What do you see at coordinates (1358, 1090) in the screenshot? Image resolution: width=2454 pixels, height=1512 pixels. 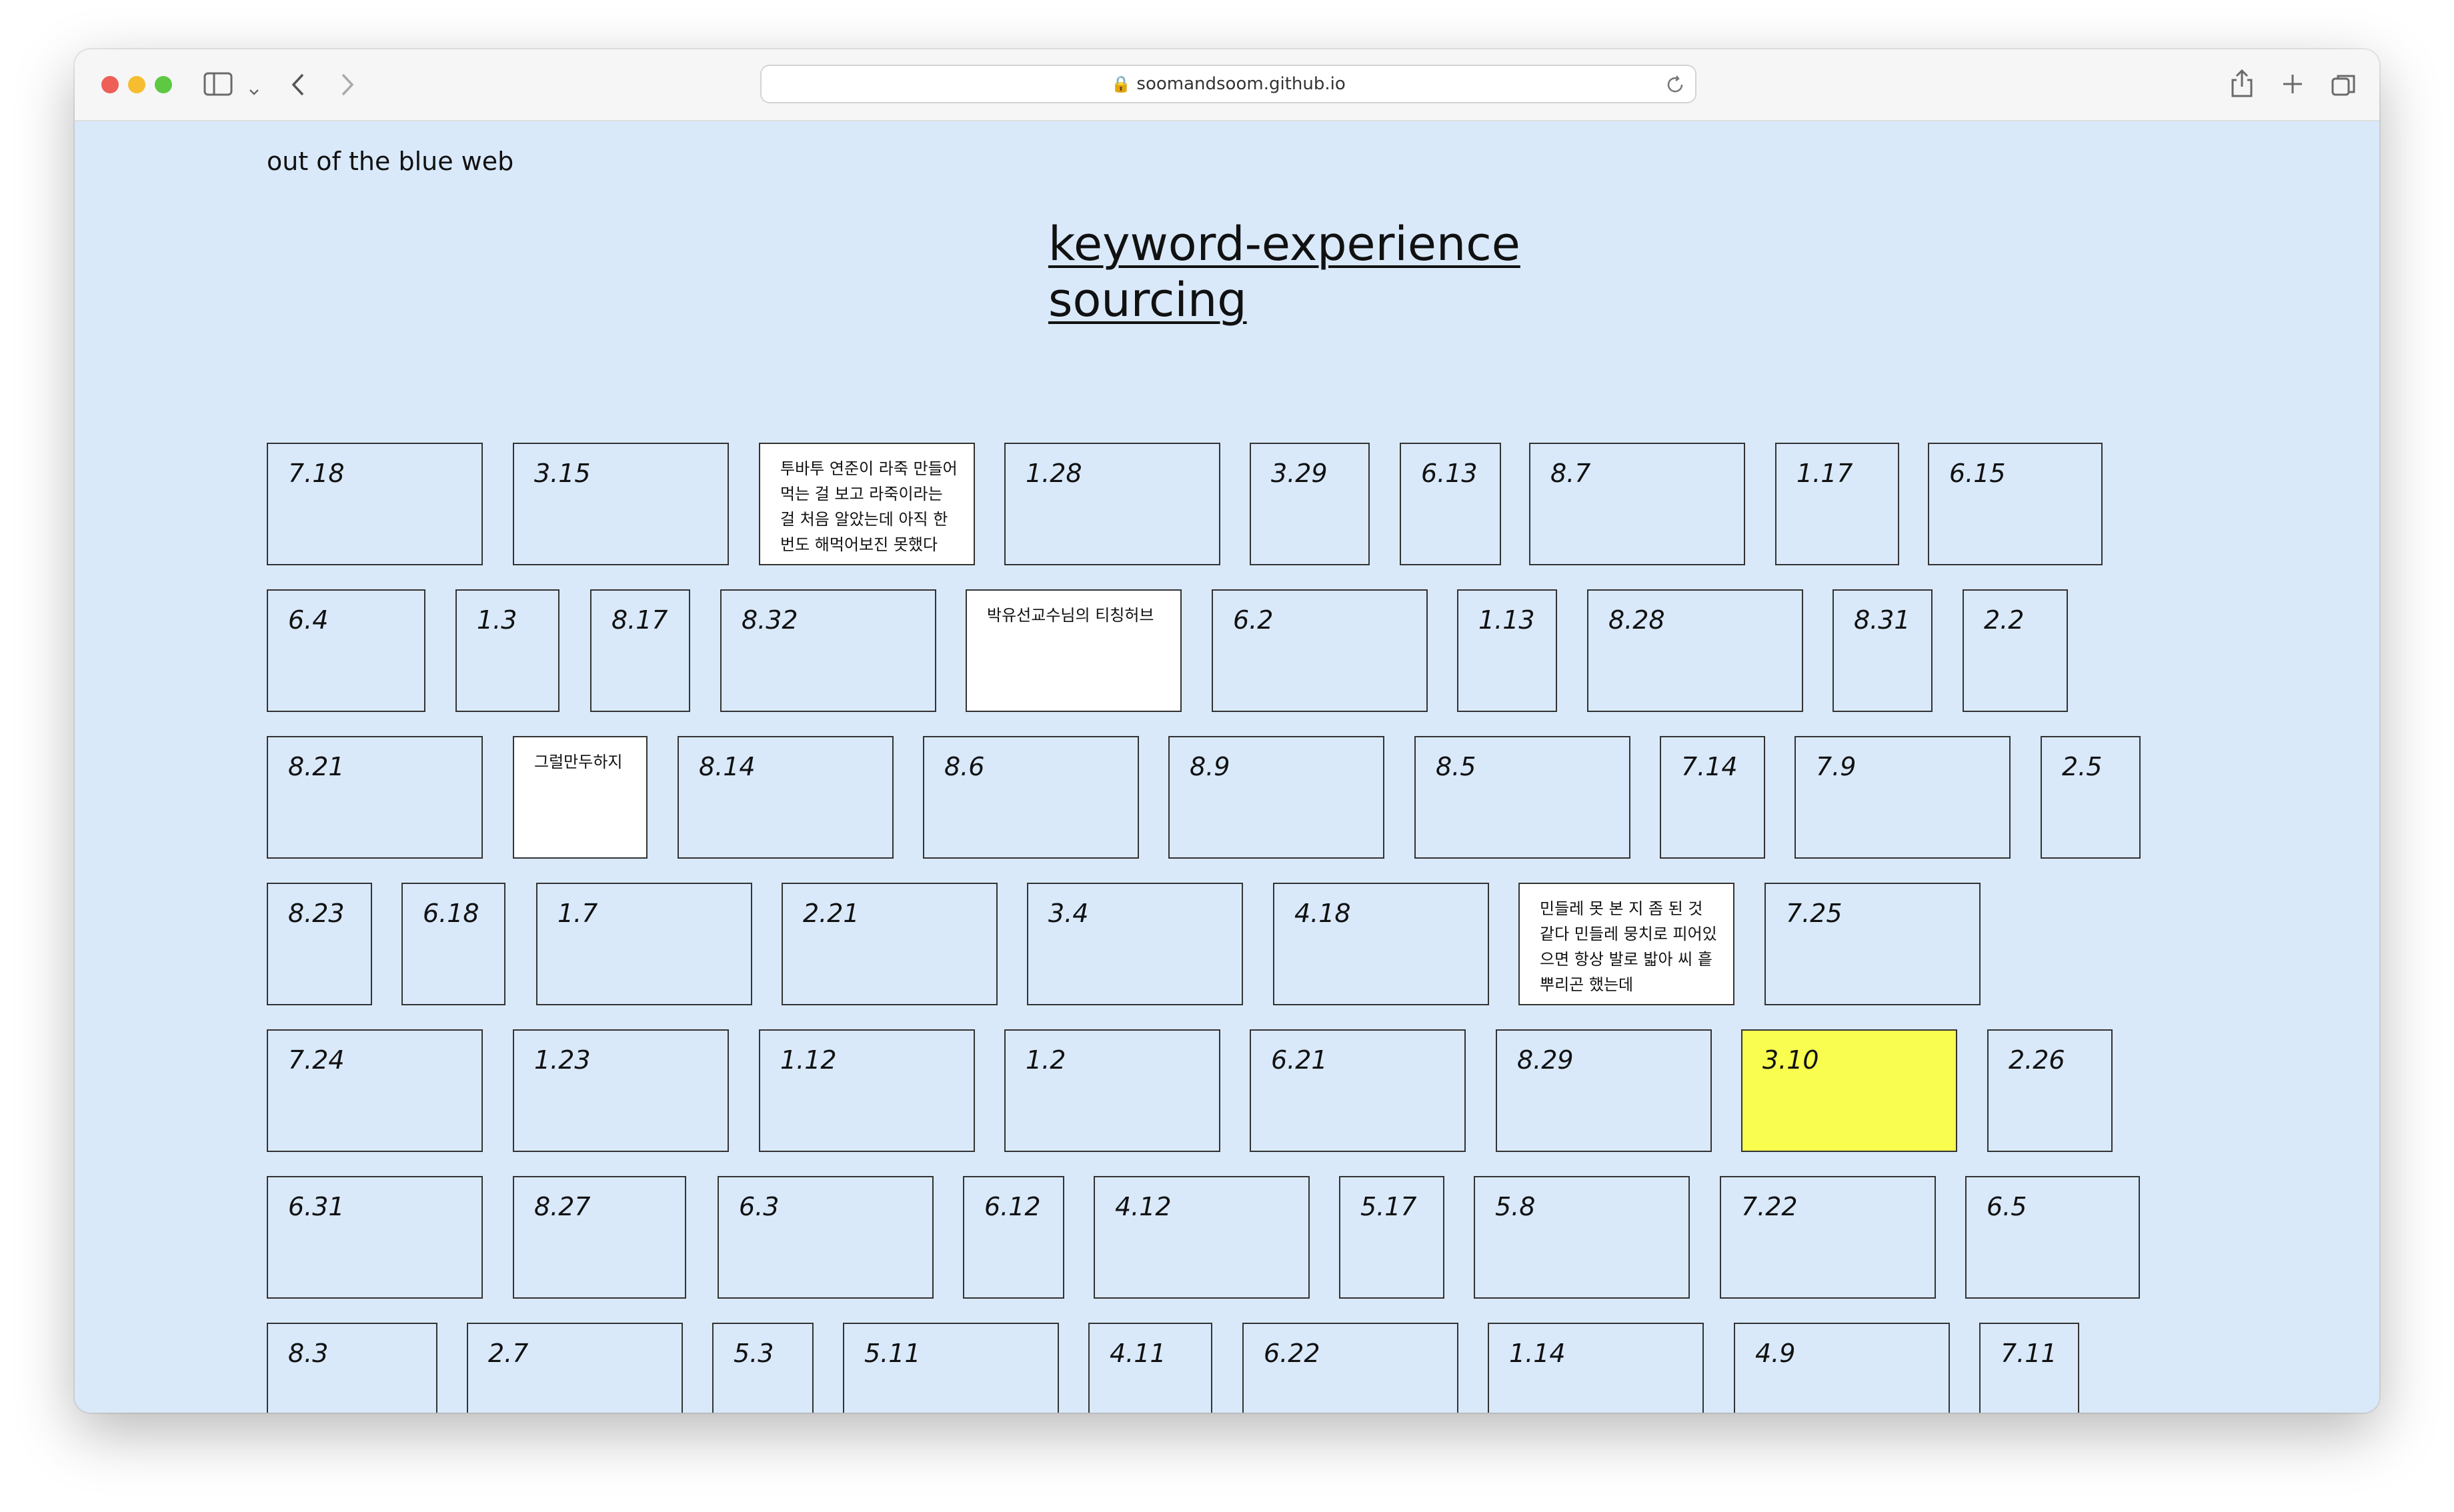 I see `keyword-tile: 6.21` at bounding box center [1358, 1090].